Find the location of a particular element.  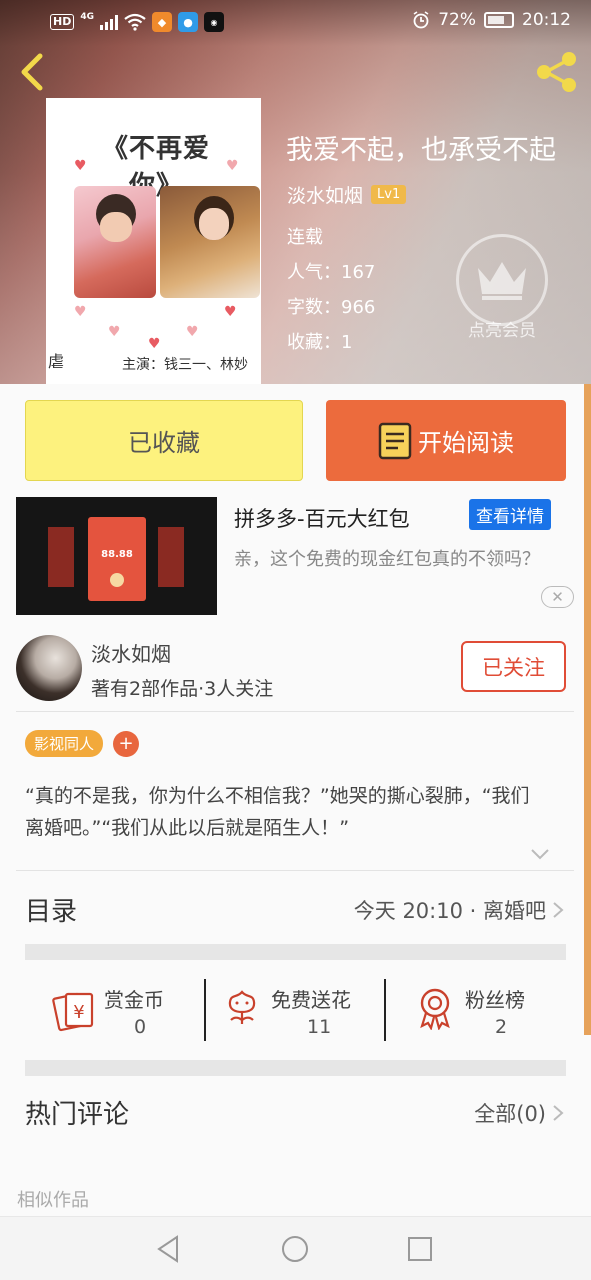

book-icon is located at coordinates (395, 440).